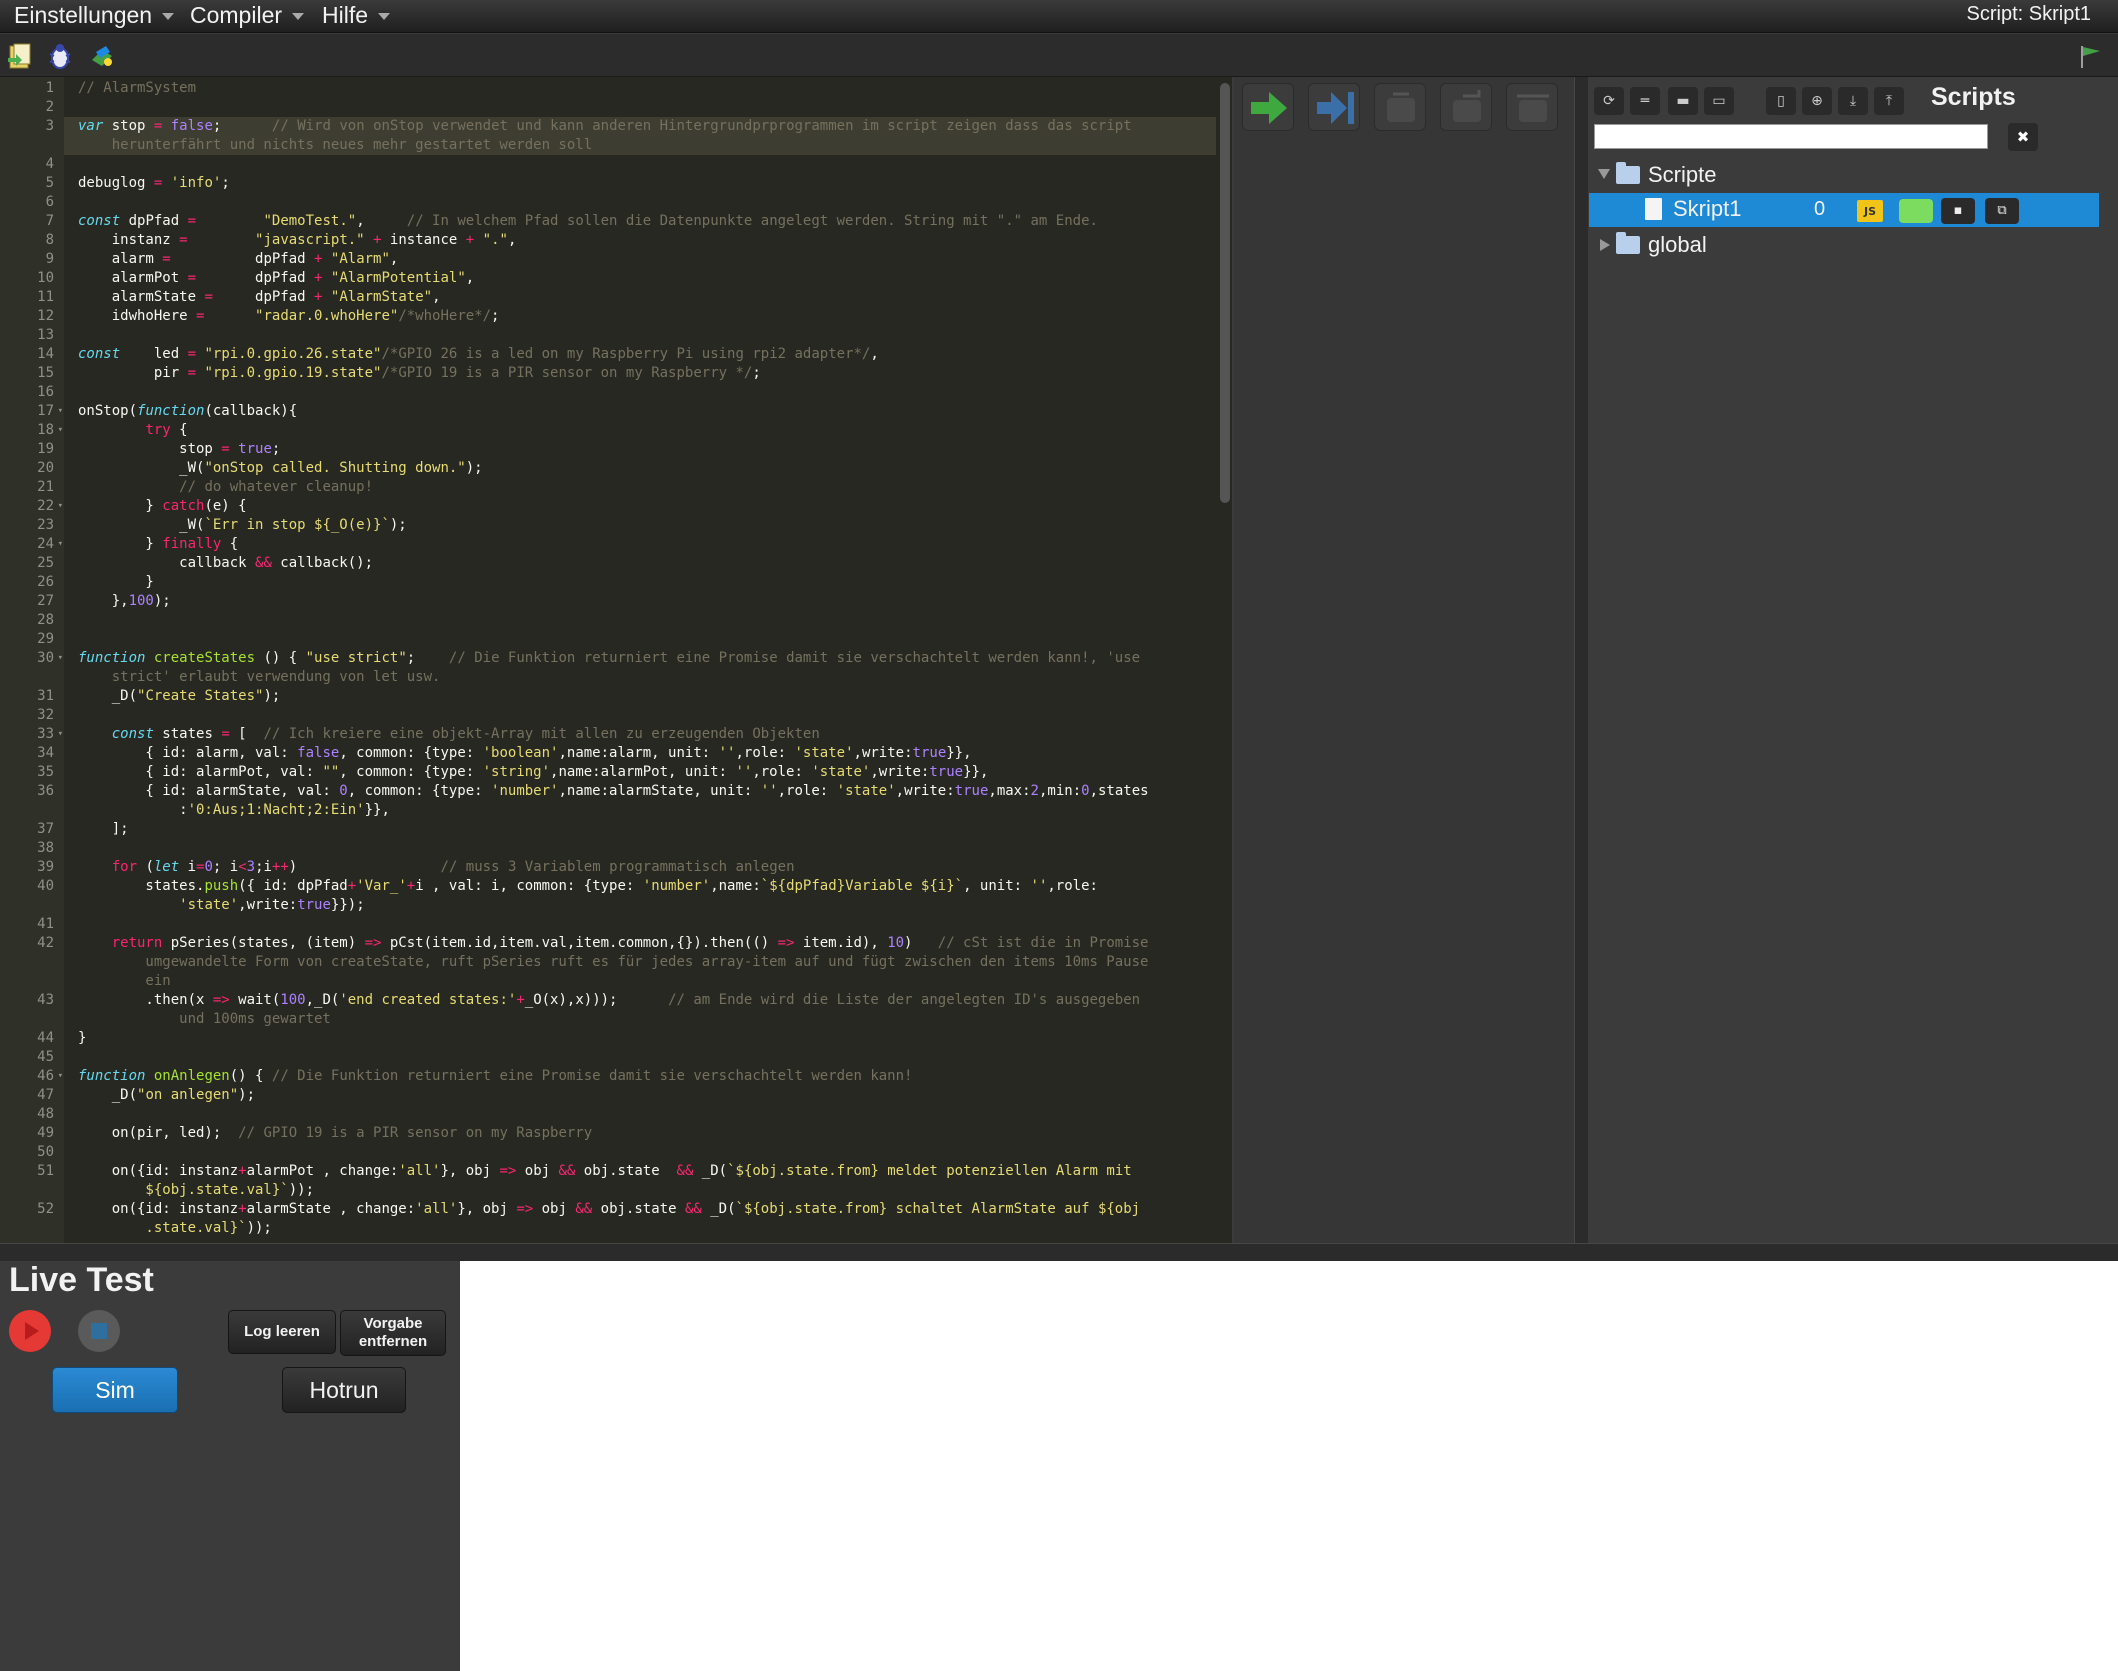  What do you see at coordinates (282, 1332) in the screenshot?
I see `log-clear-button: Log leeren` at bounding box center [282, 1332].